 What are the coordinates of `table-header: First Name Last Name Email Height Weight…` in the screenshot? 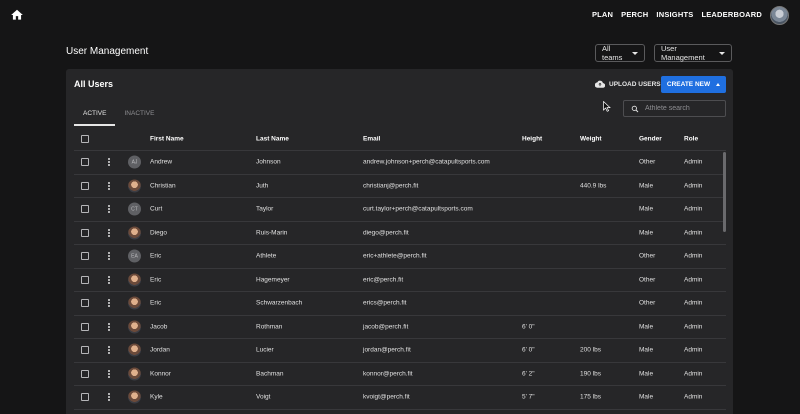 It's located at (400, 139).